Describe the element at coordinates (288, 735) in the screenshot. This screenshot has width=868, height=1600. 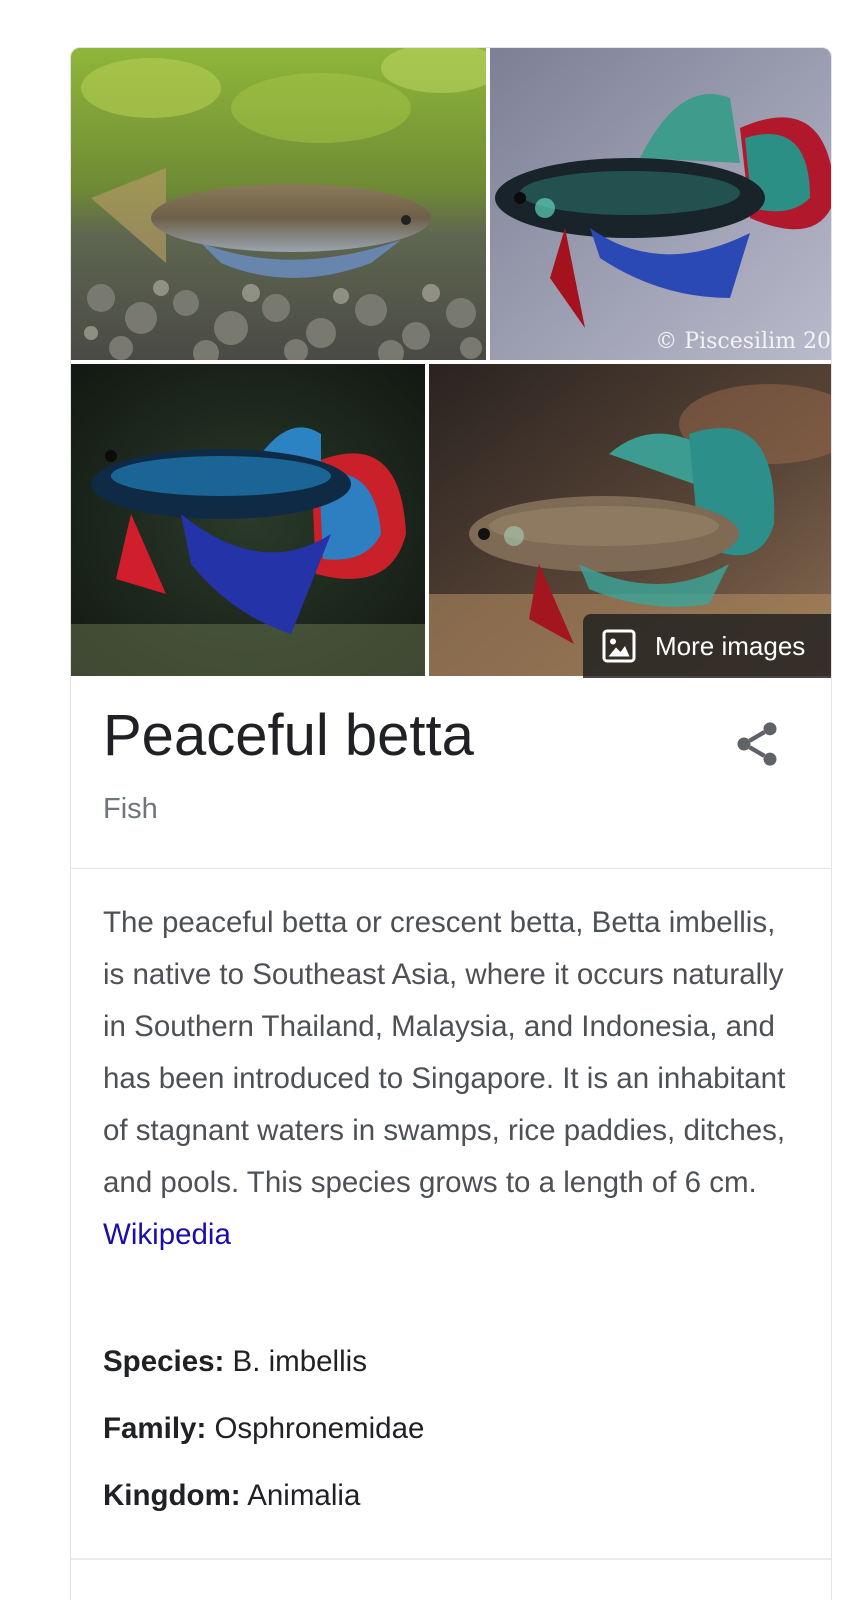
I see `entity-title: Peaceful betta` at that location.